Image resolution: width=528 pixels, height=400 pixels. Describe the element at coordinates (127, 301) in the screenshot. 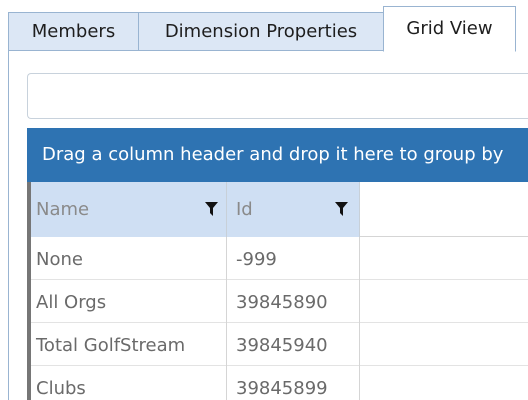

I see `name-cell: All Orgs` at that location.